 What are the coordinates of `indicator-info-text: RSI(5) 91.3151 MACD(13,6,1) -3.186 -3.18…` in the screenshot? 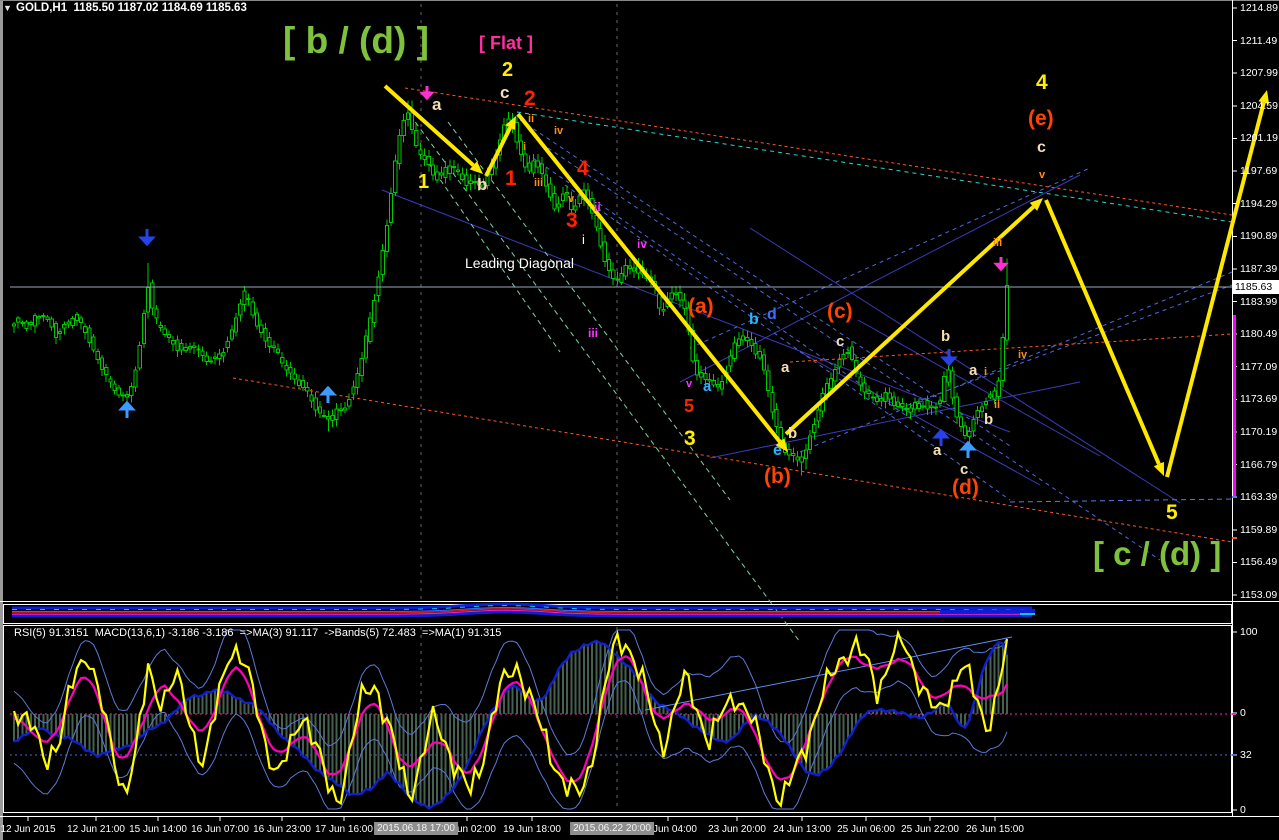 It's located at (258, 633).